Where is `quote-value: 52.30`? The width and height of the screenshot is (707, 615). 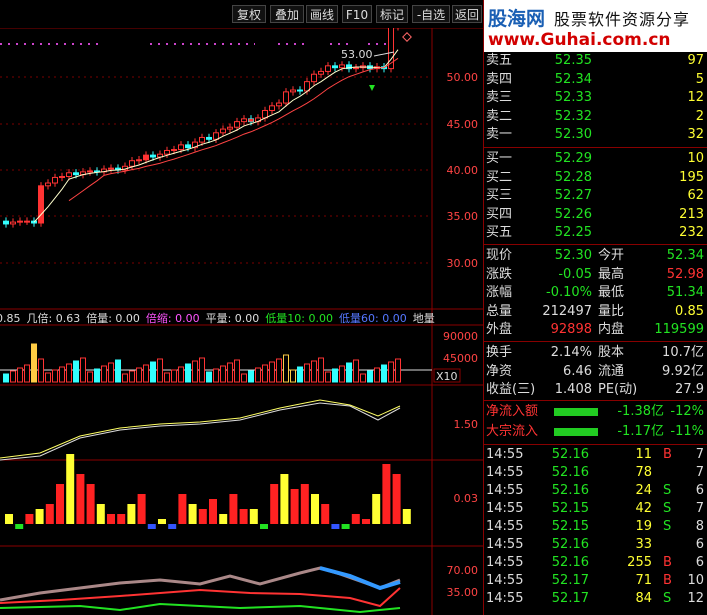 quote-value: 52.30 is located at coordinates (573, 255).